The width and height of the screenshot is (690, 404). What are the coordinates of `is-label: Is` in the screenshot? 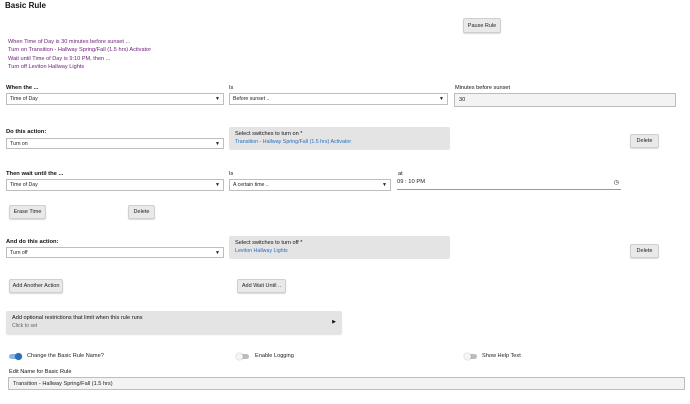 It's located at (231, 88).